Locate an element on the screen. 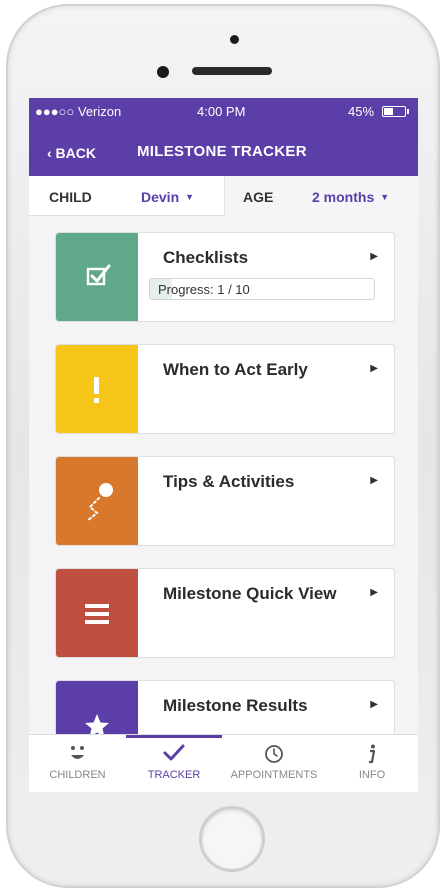 This screenshot has height=893, width=446. battery-nub is located at coordinates (408, 111).